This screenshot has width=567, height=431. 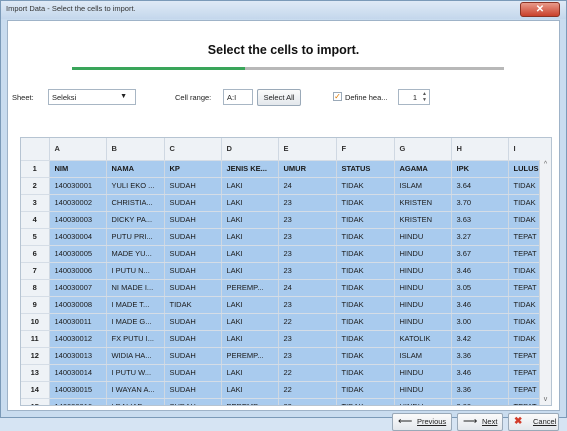 I want to click on row-number: 7, so click(x=35, y=271).